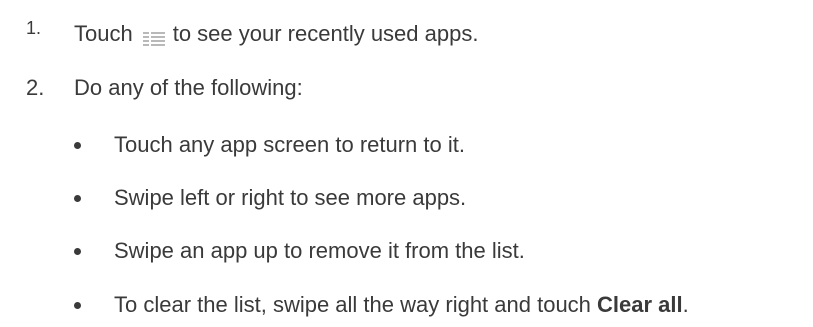 Image resolution: width=813 pixels, height=327 pixels. Describe the element at coordinates (325, 33) in the screenshot. I see `step-text-after-icon: to see your recently used apps.` at that location.